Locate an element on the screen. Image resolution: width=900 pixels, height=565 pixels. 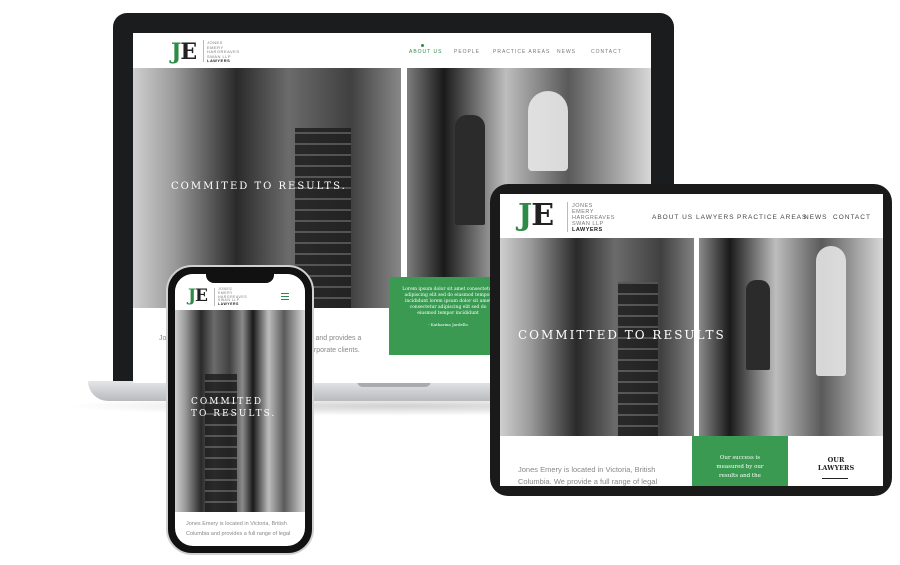
nav-news: NEWS is located at coordinates (566, 52).